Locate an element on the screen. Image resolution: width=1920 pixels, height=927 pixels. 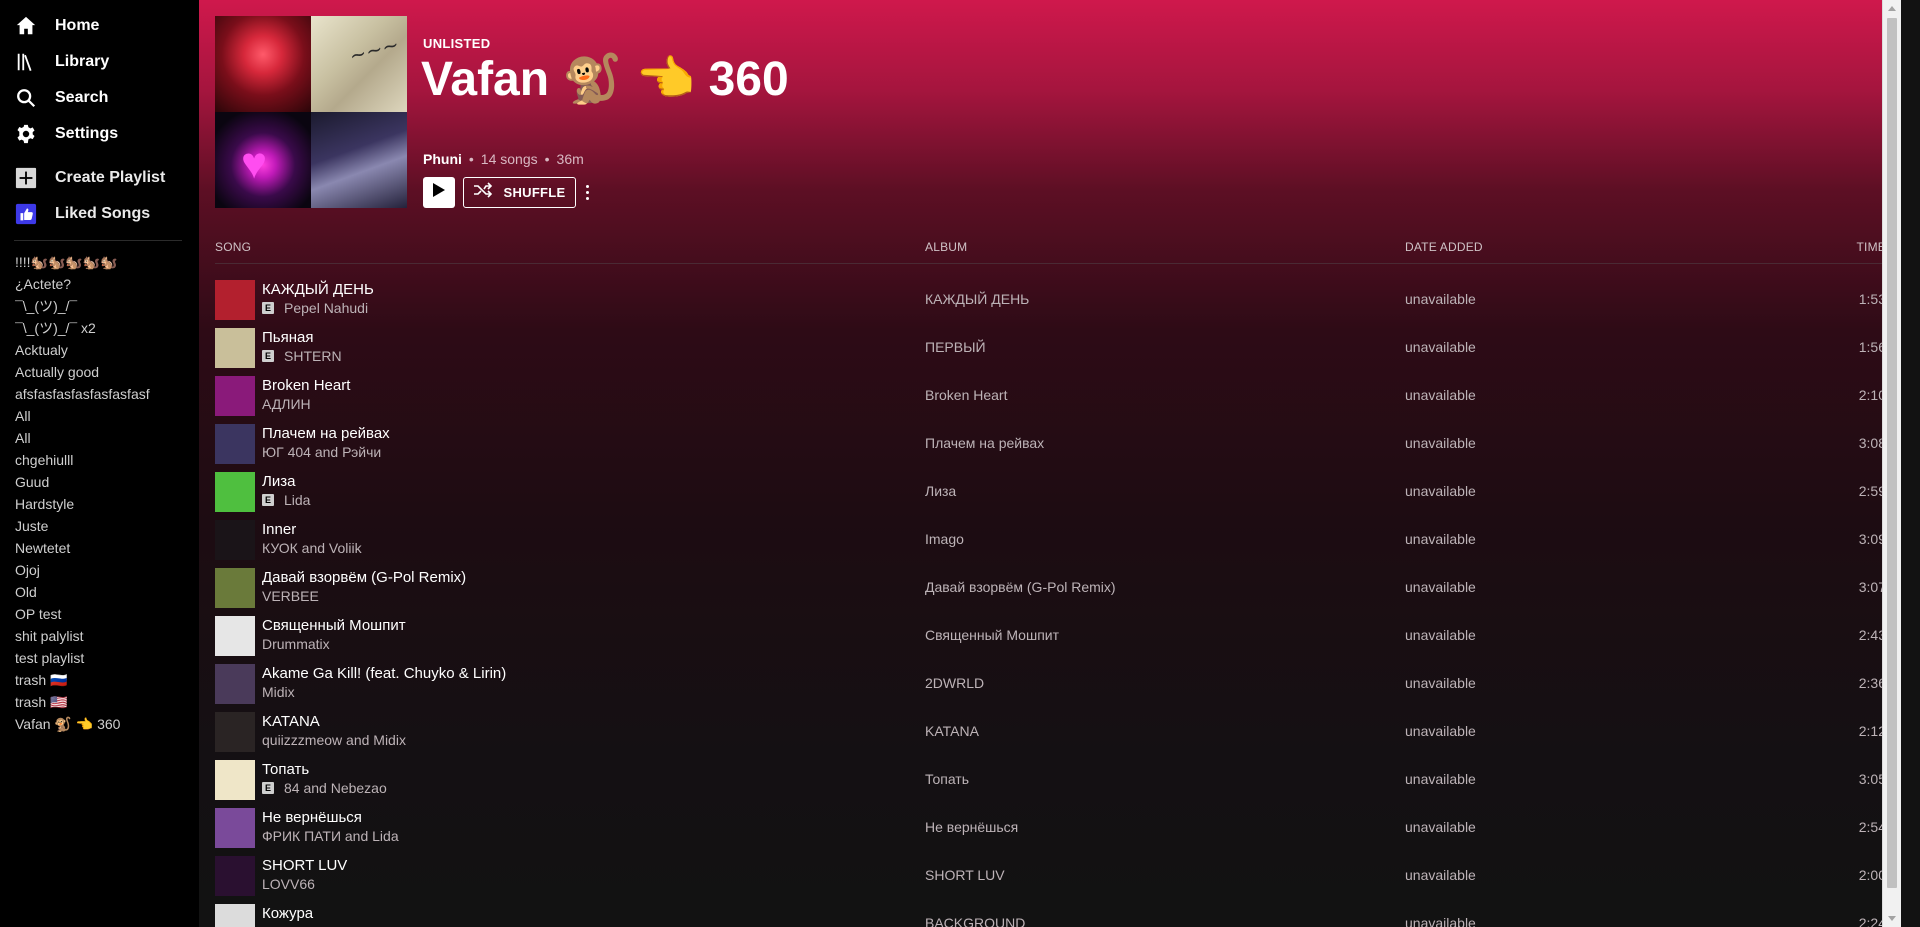
liked-songs-button: Liked Songs is located at coordinates (82, 214).